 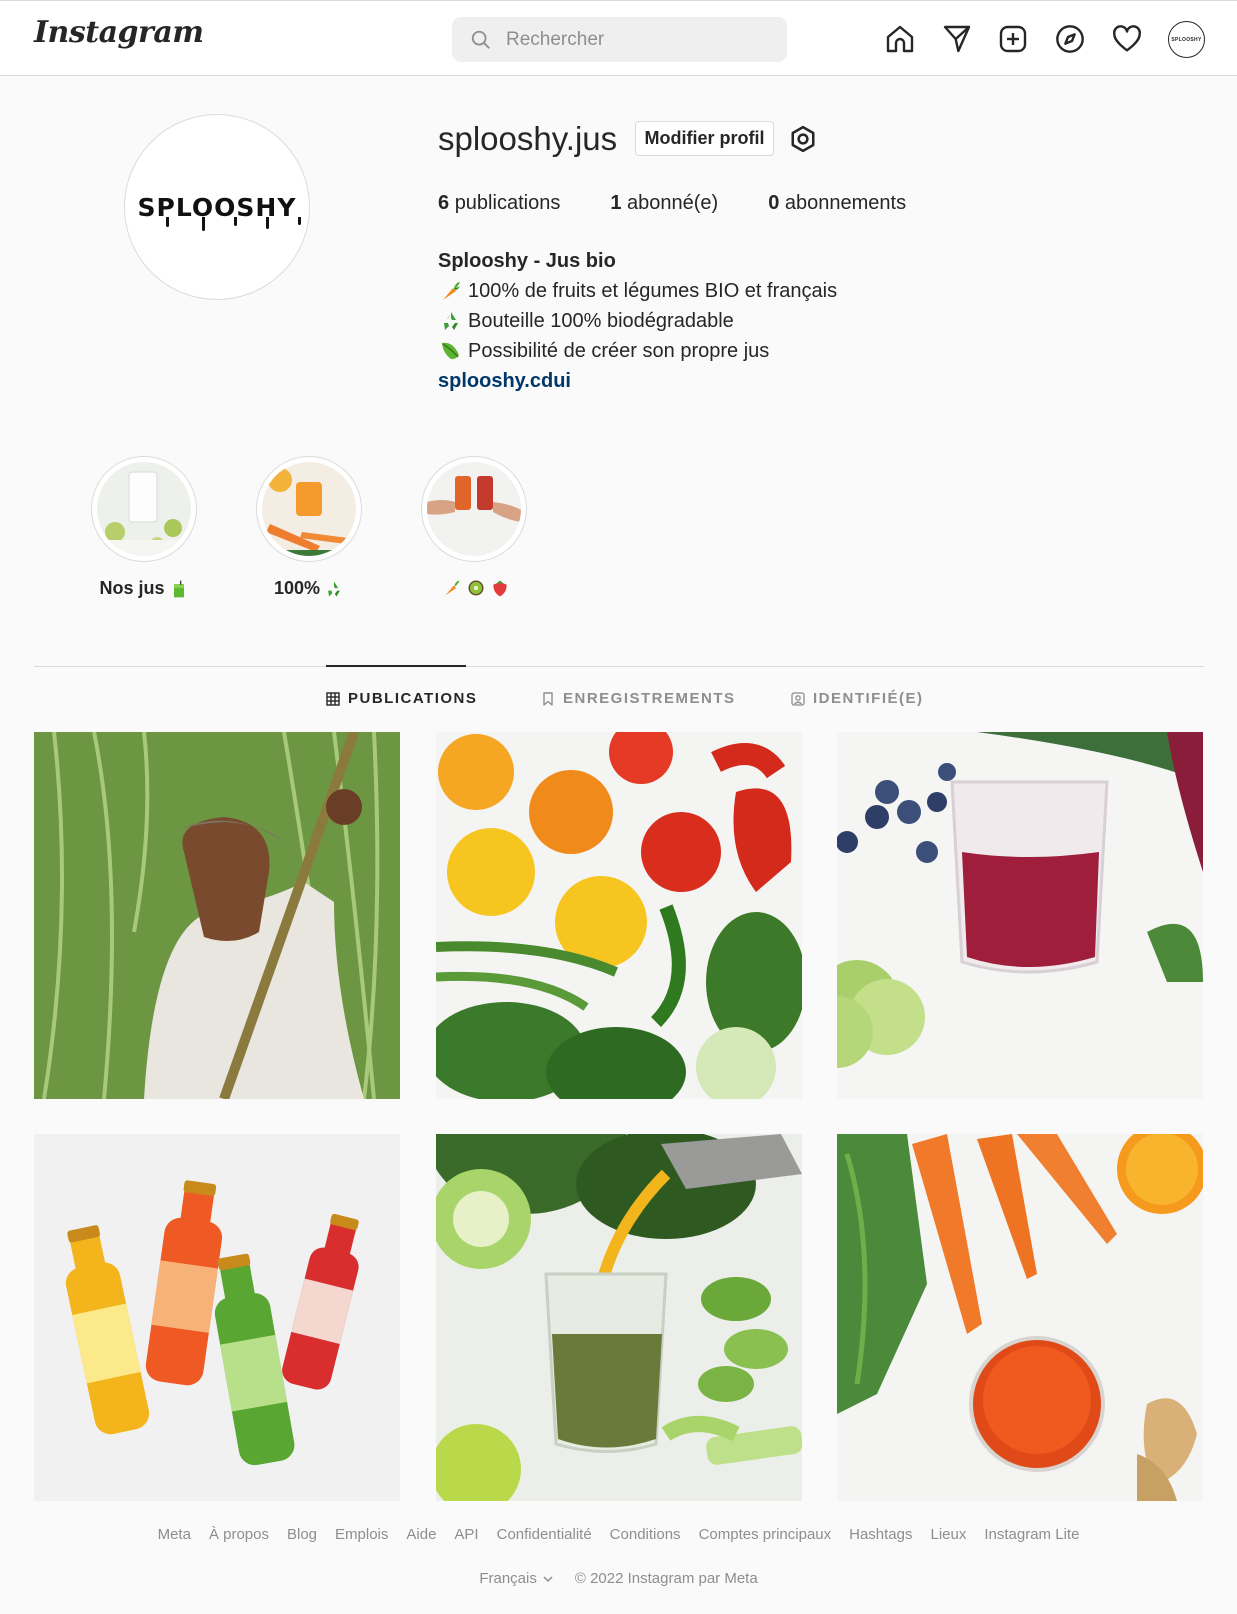 I want to click on profile-username: splooshy.jus, so click(x=528, y=138).